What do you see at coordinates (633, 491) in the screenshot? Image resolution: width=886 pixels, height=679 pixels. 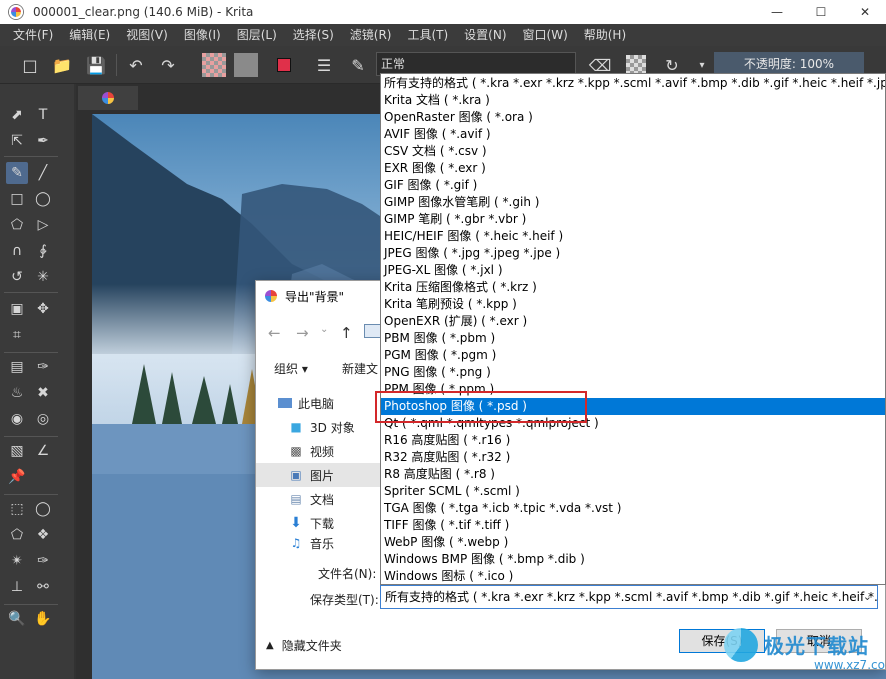 I see `filetype-option: Spriter SCML ( *.scml )` at bounding box center [633, 491].